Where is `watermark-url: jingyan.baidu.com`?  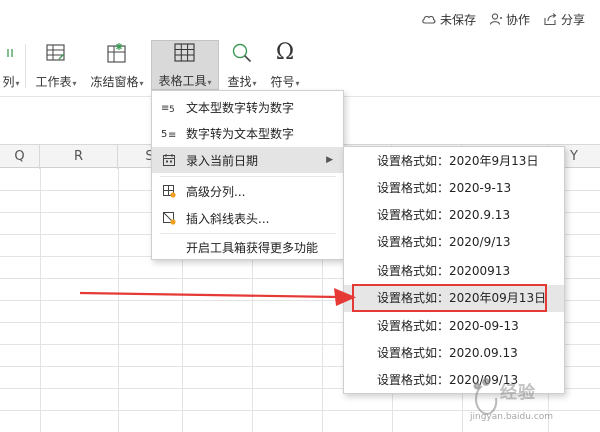
watermark-url: jingyan.baidu.com is located at coordinates (512, 417).